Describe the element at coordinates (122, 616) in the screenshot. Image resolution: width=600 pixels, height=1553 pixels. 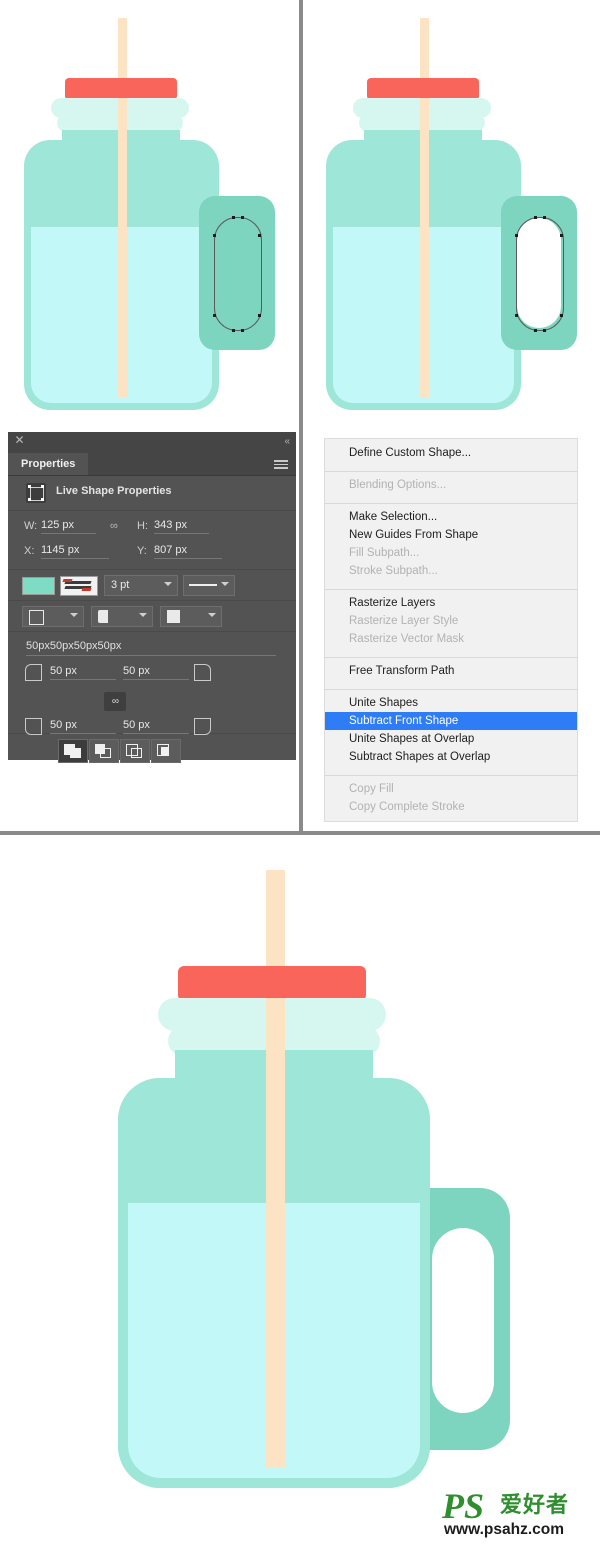
I see `stroke-caps-dropdown` at that location.